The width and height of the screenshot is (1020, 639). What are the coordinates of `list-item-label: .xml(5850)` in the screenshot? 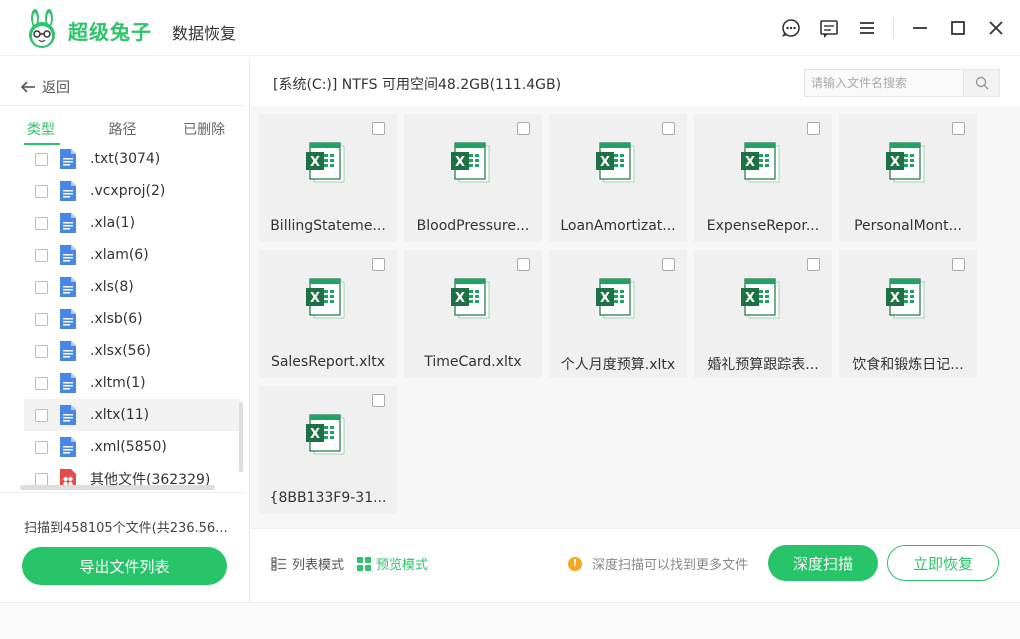 It's located at (128, 447).